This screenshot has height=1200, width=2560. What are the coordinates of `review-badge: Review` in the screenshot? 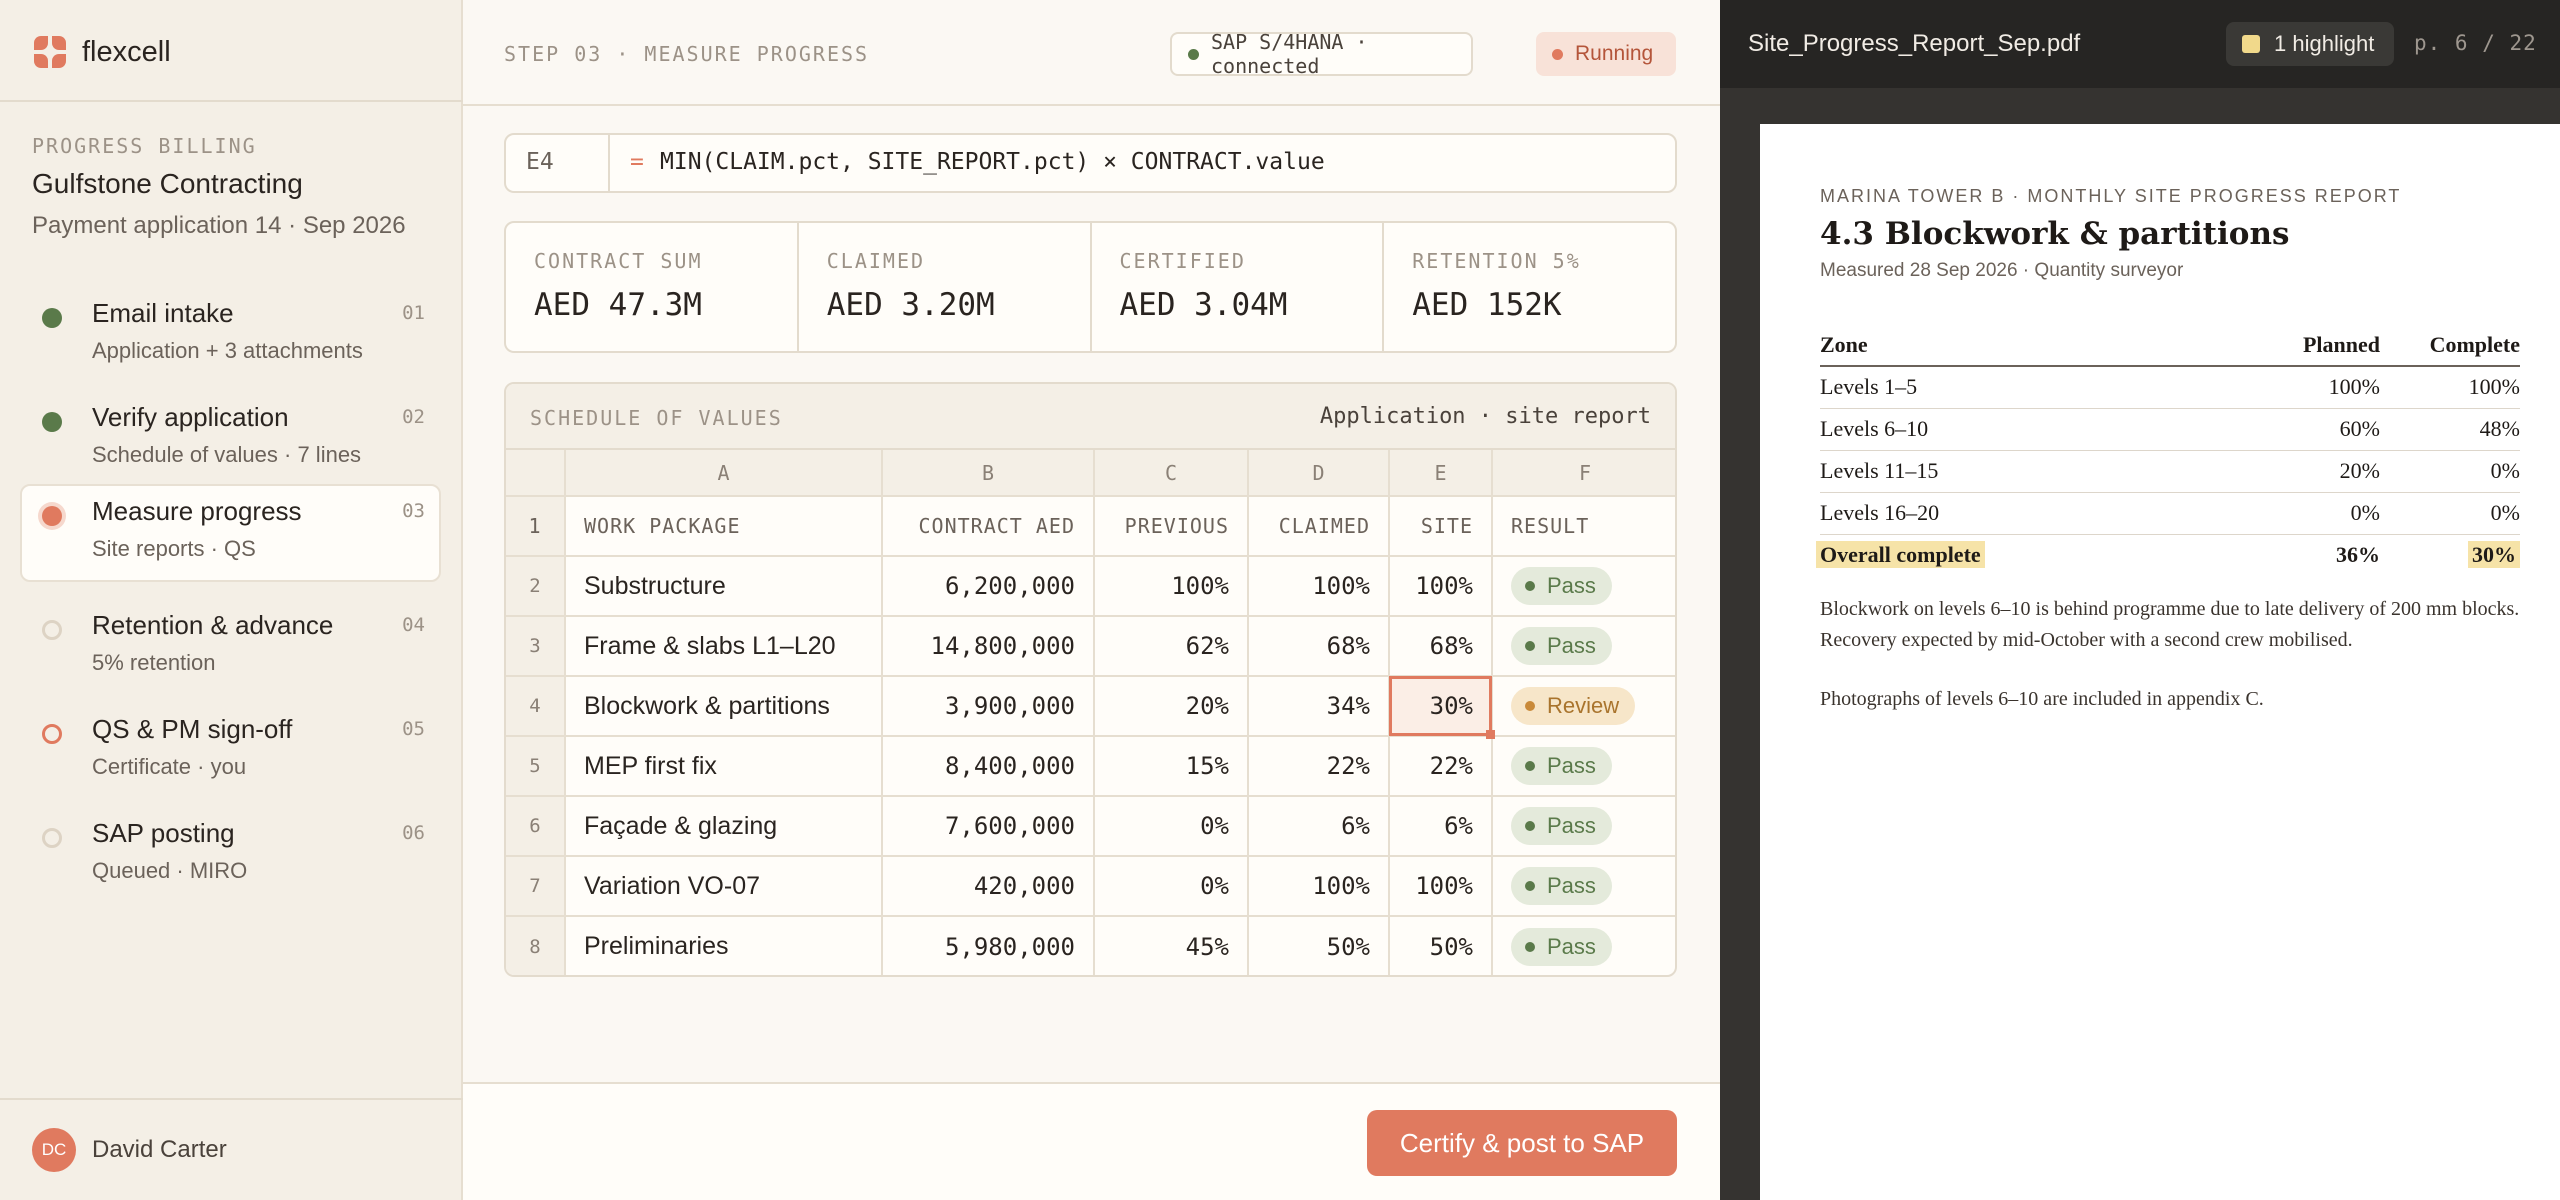 It's located at (1573, 706).